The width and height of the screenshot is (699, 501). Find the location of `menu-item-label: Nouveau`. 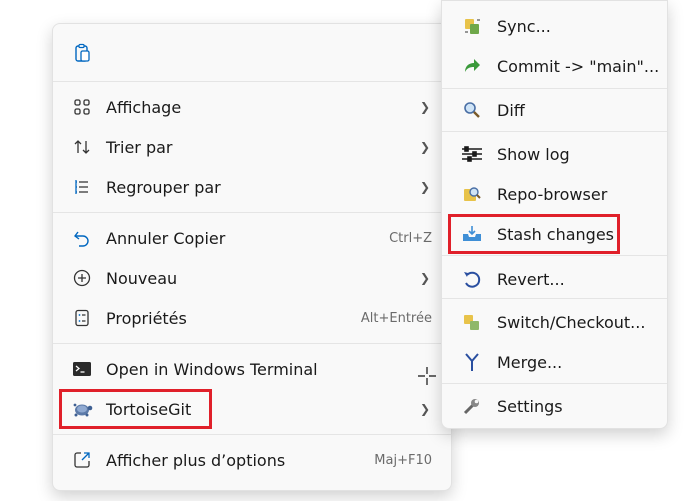

menu-item-label: Nouveau is located at coordinates (142, 278).